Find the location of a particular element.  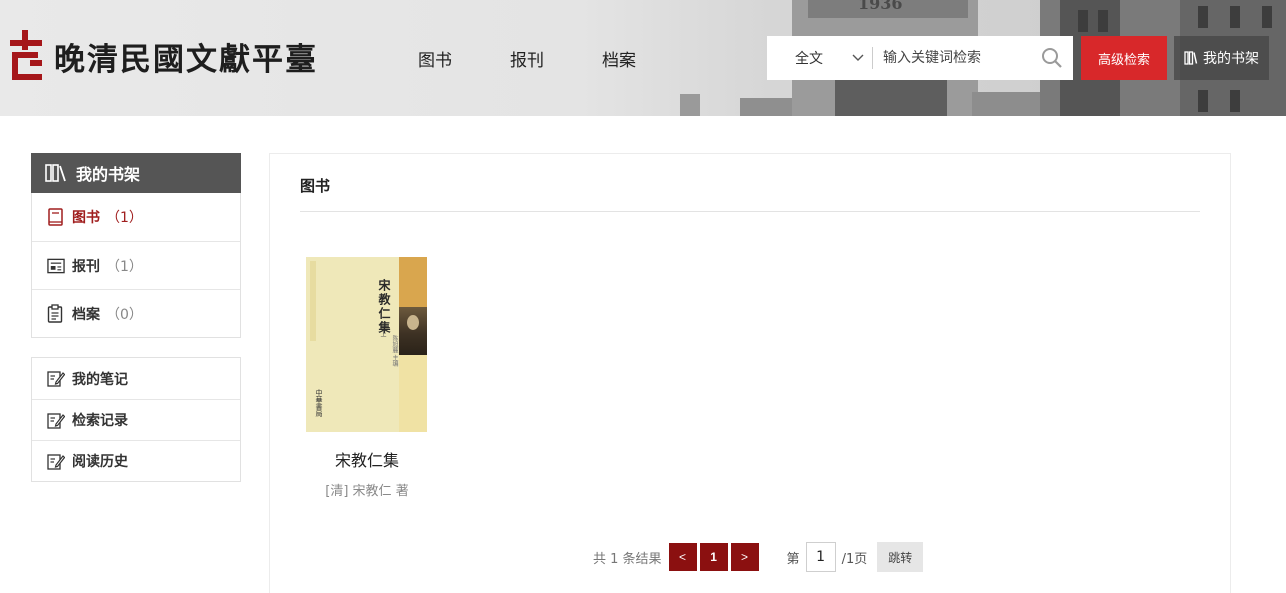

sidebar-item-periodicals: 报刊 （1） is located at coordinates (136, 265).